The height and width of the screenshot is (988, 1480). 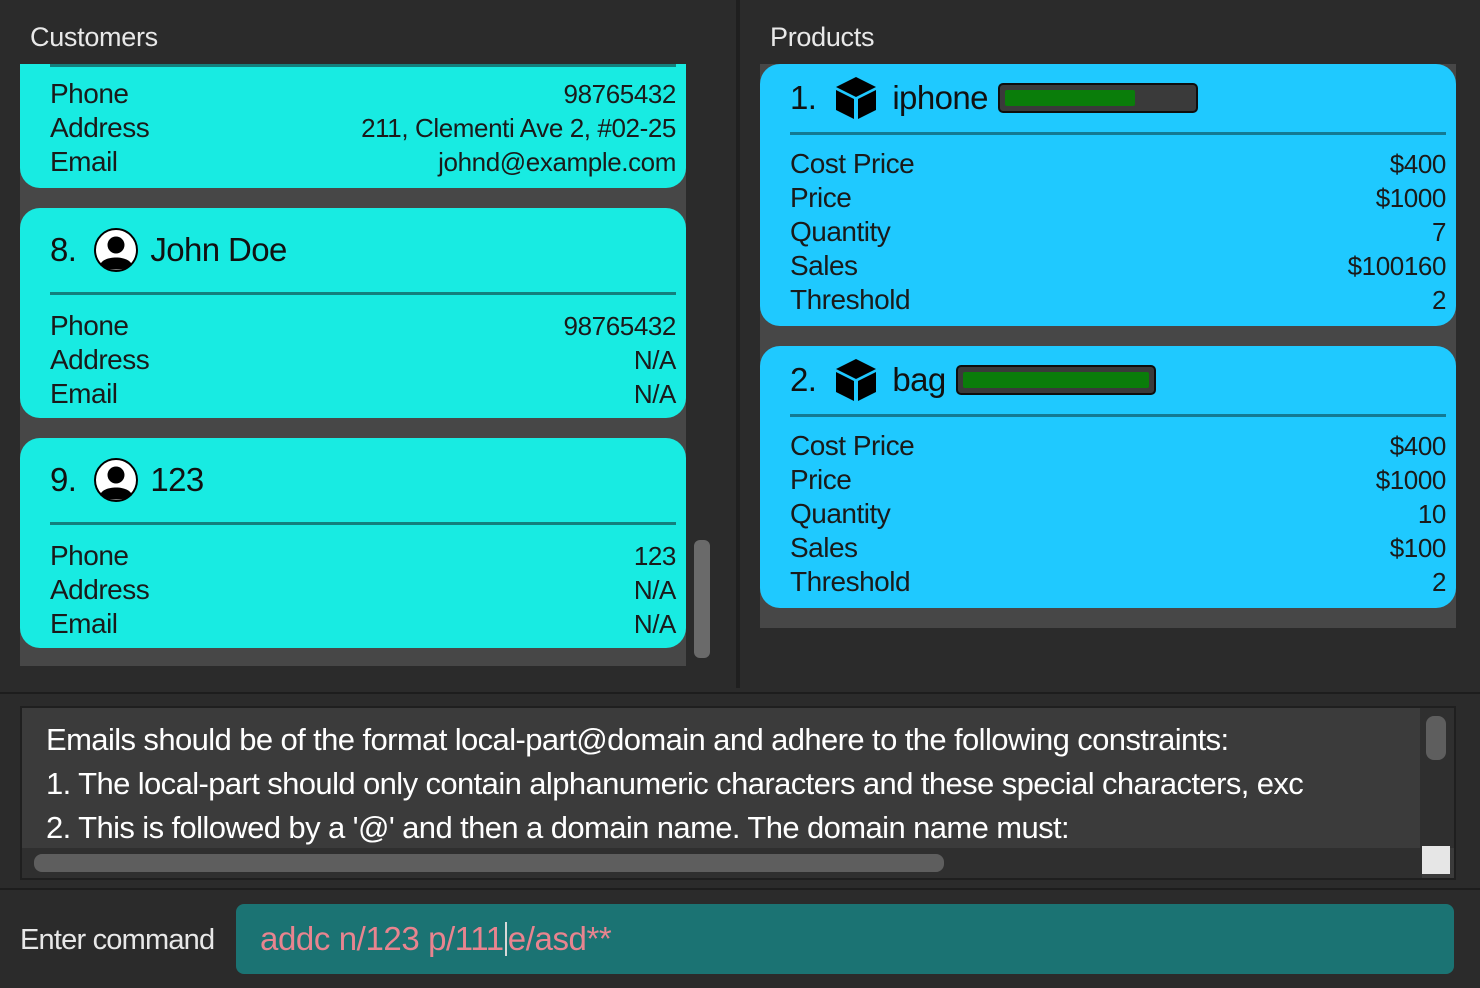 I want to click on customer-card-header: 8. John Doe, so click(x=363, y=250).